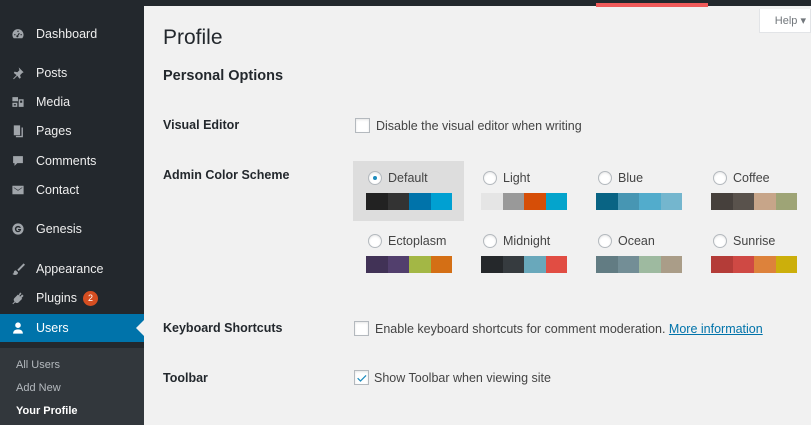  What do you see at coordinates (716, 329) in the screenshot?
I see `more-information-link: More information` at bounding box center [716, 329].